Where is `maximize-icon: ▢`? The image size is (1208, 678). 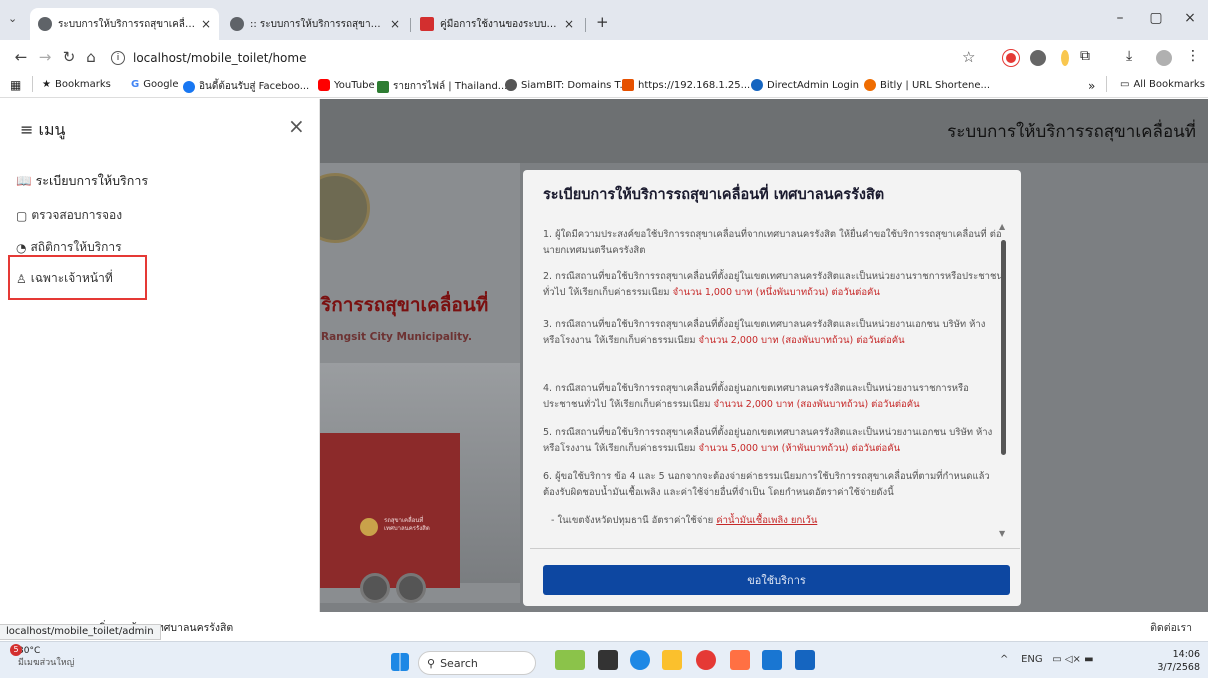 maximize-icon: ▢ is located at coordinates (1156, 18).